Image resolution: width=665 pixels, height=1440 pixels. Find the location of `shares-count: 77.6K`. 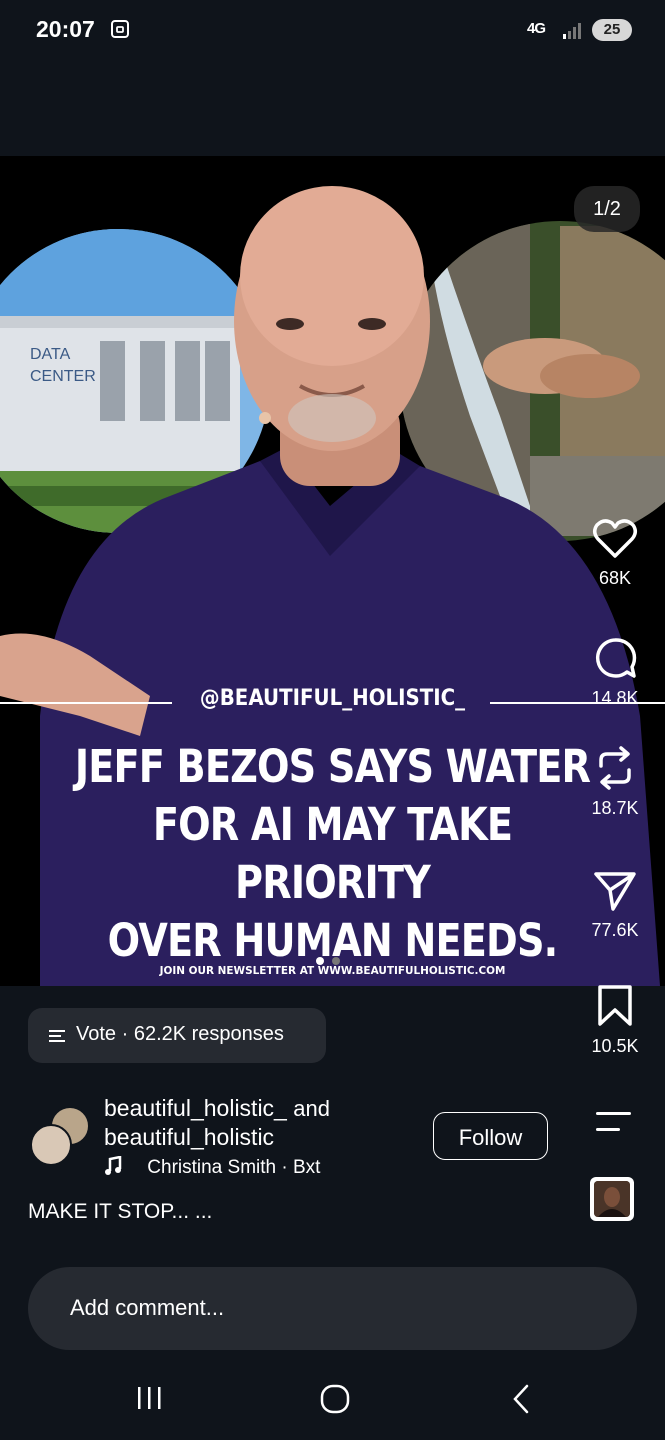

shares-count: 77.6K is located at coordinates (615, 930).